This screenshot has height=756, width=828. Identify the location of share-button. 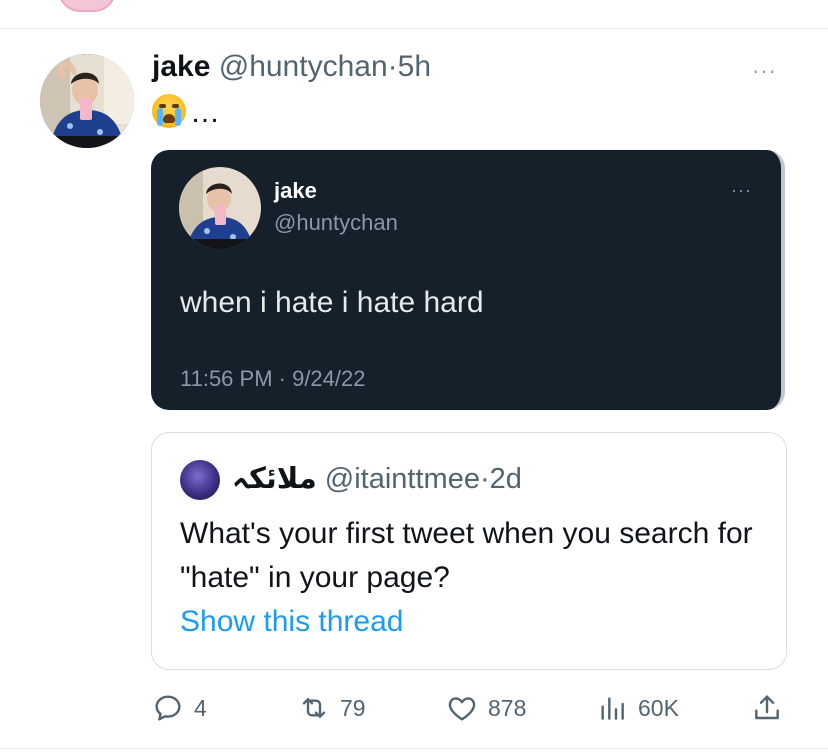
(767, 708).